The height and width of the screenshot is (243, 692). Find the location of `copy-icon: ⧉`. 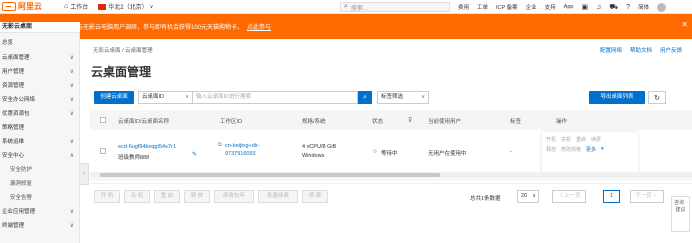

copy-icon: ⧉ is located at coordinates (220, 145).